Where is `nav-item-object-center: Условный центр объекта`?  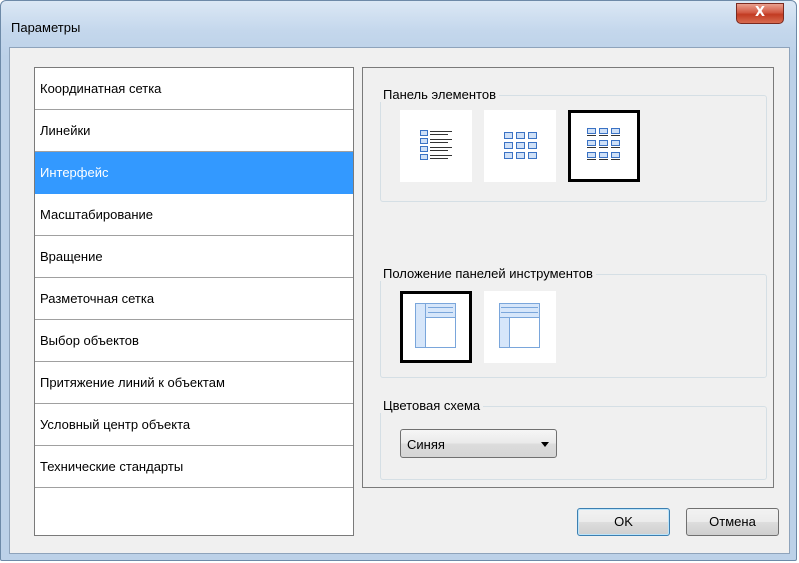
nav-item-object-center: Условный центр объекта is located at coordinates (194, 425).